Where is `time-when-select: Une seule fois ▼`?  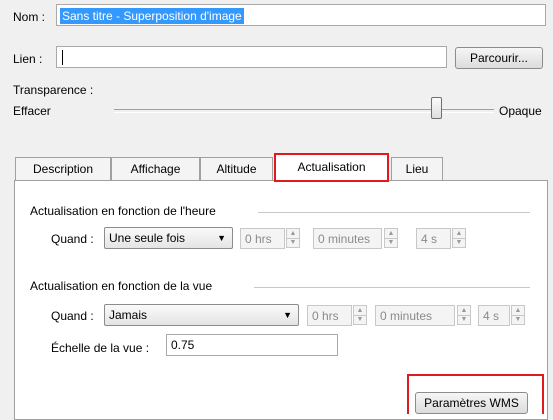 time-when-select: Une seule fois ▼ is located at coordinates (168, 238).